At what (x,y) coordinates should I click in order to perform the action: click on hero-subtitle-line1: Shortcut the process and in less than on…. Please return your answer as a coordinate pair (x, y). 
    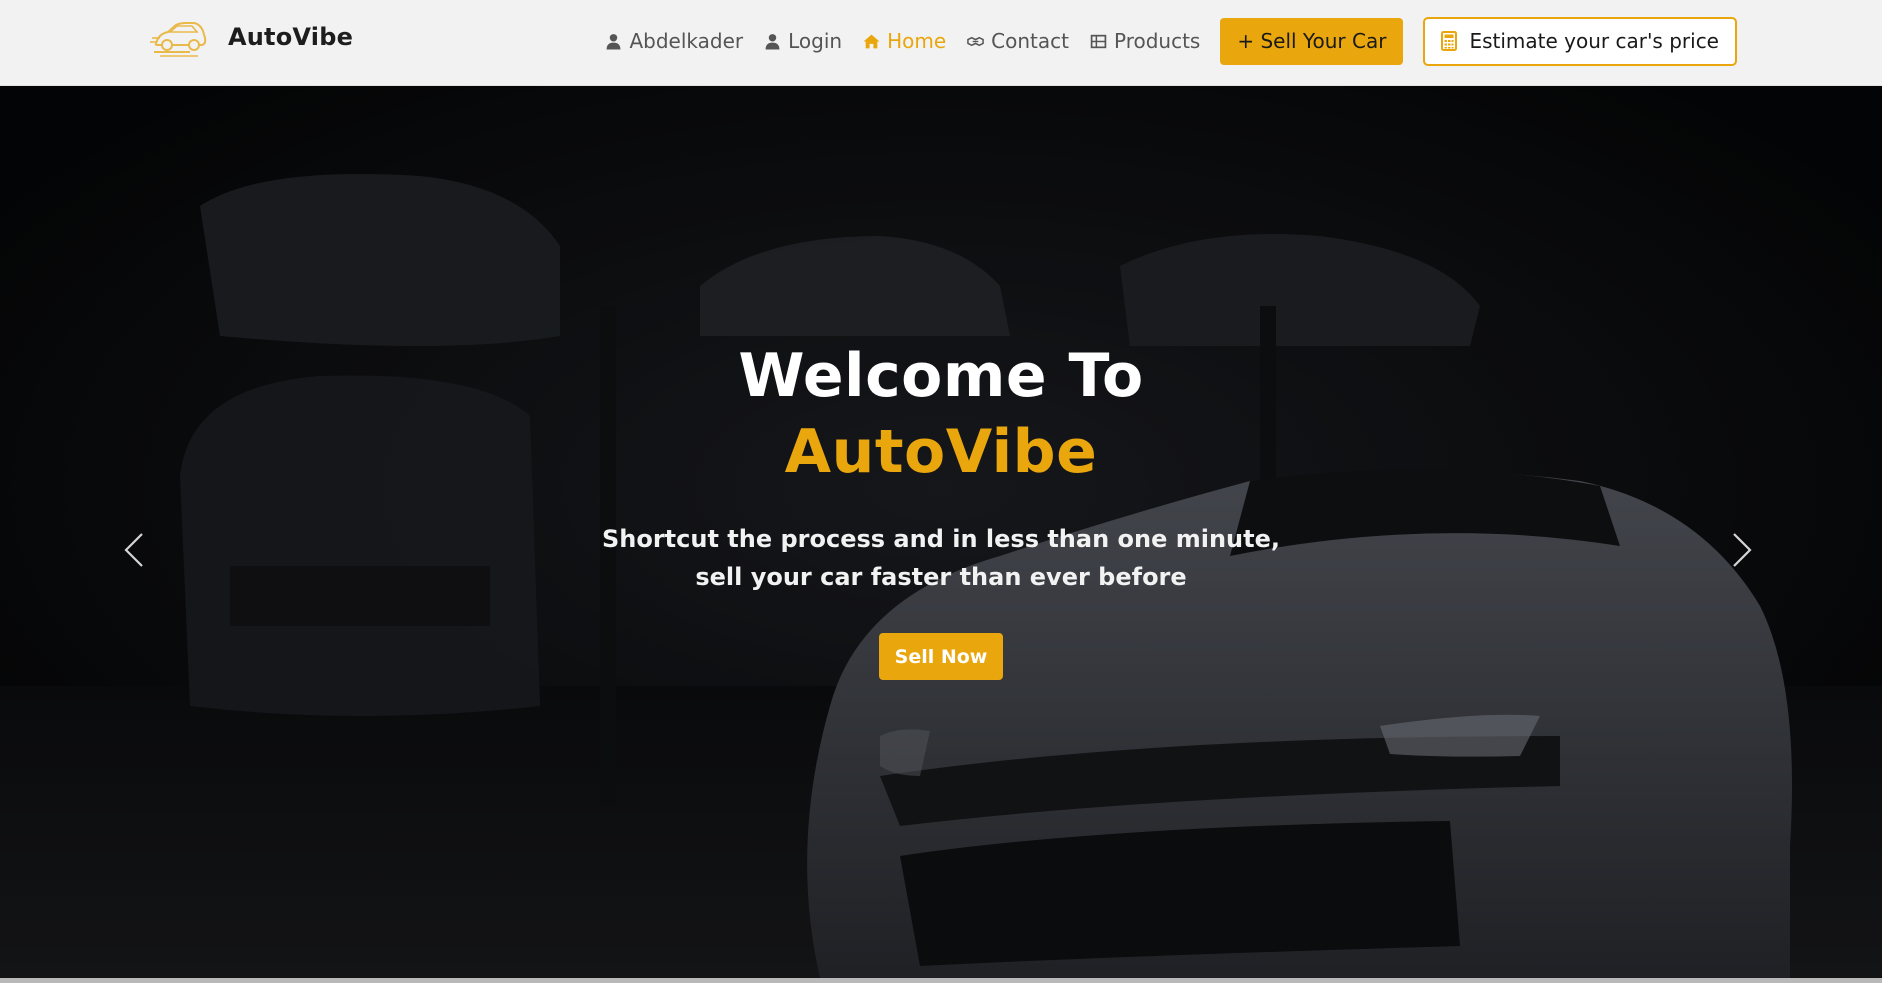
    Looking at the image, I should click on (941, 539).